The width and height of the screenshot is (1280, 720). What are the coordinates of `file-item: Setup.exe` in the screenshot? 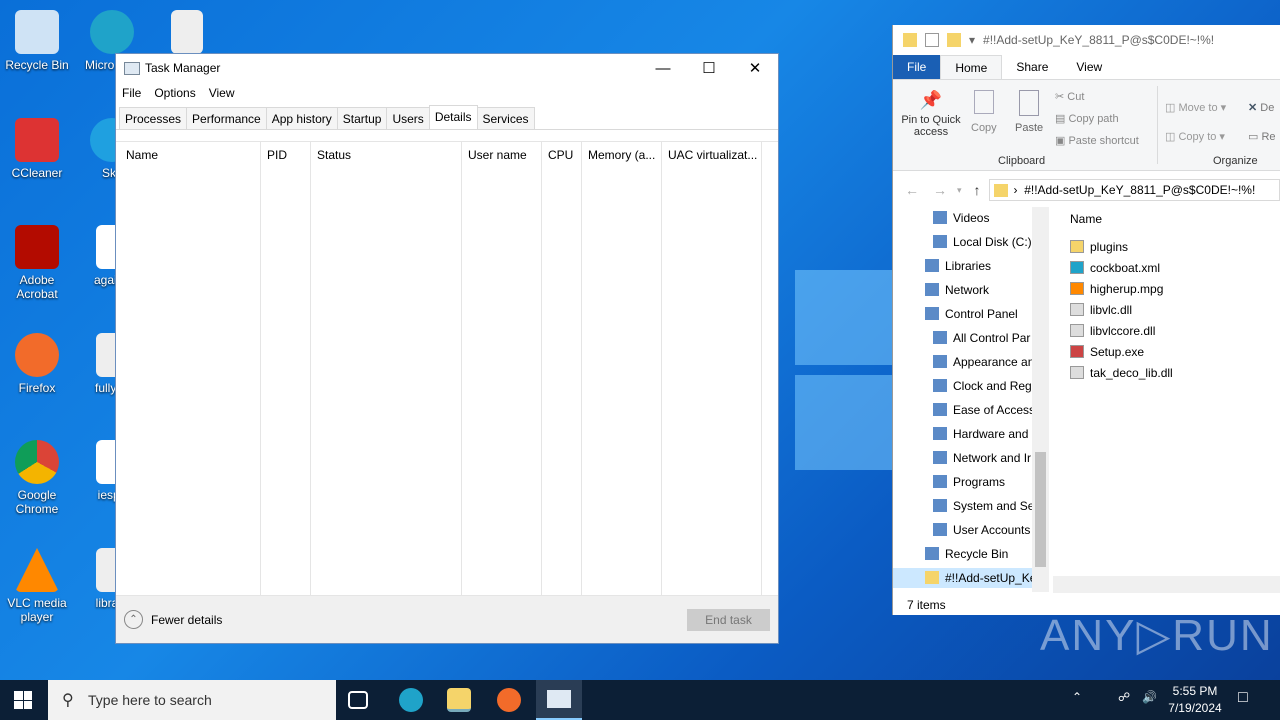 It's located at (1107, 352).